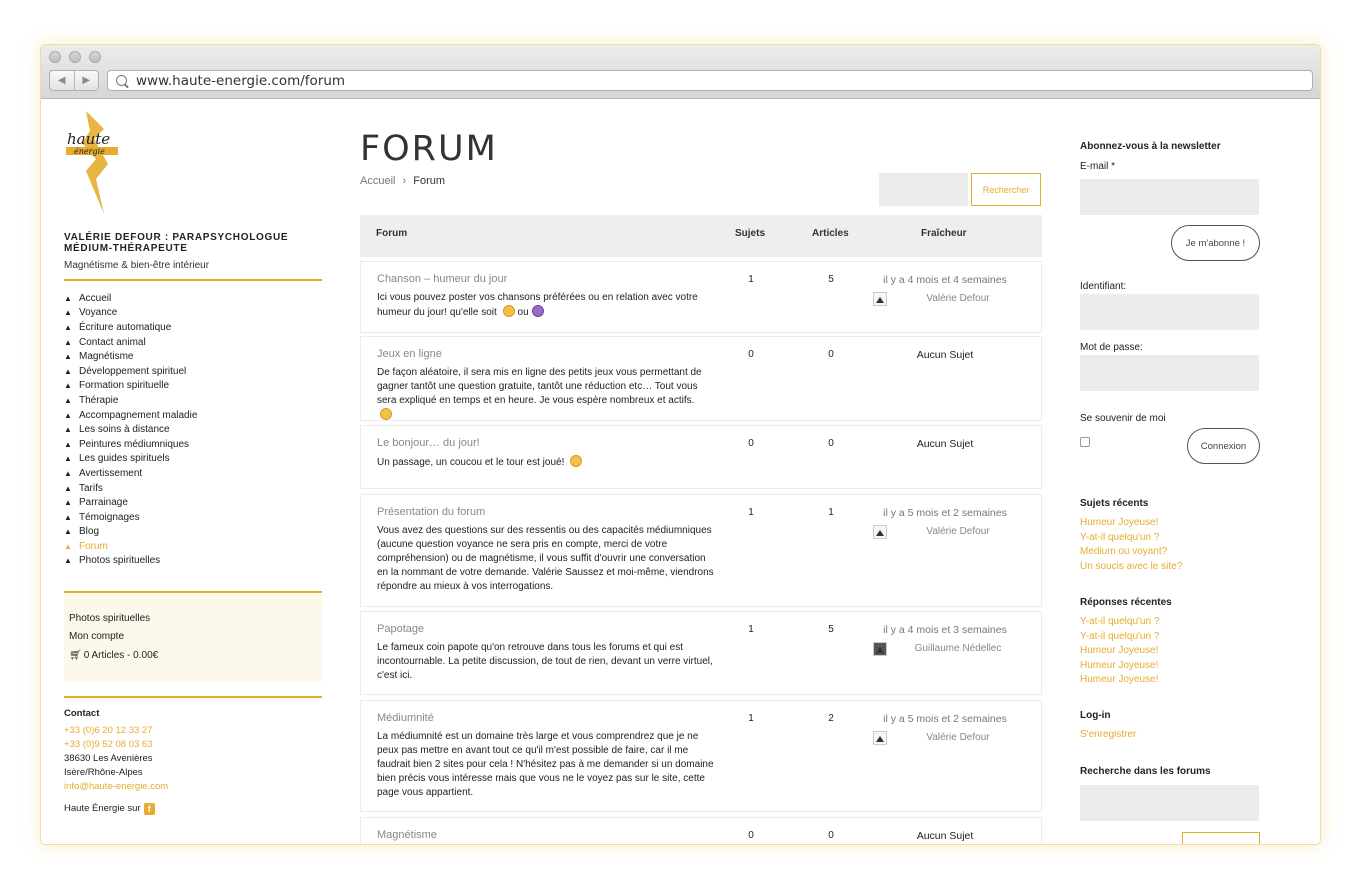  I want to click on post-count: 5, so click(831, 629).